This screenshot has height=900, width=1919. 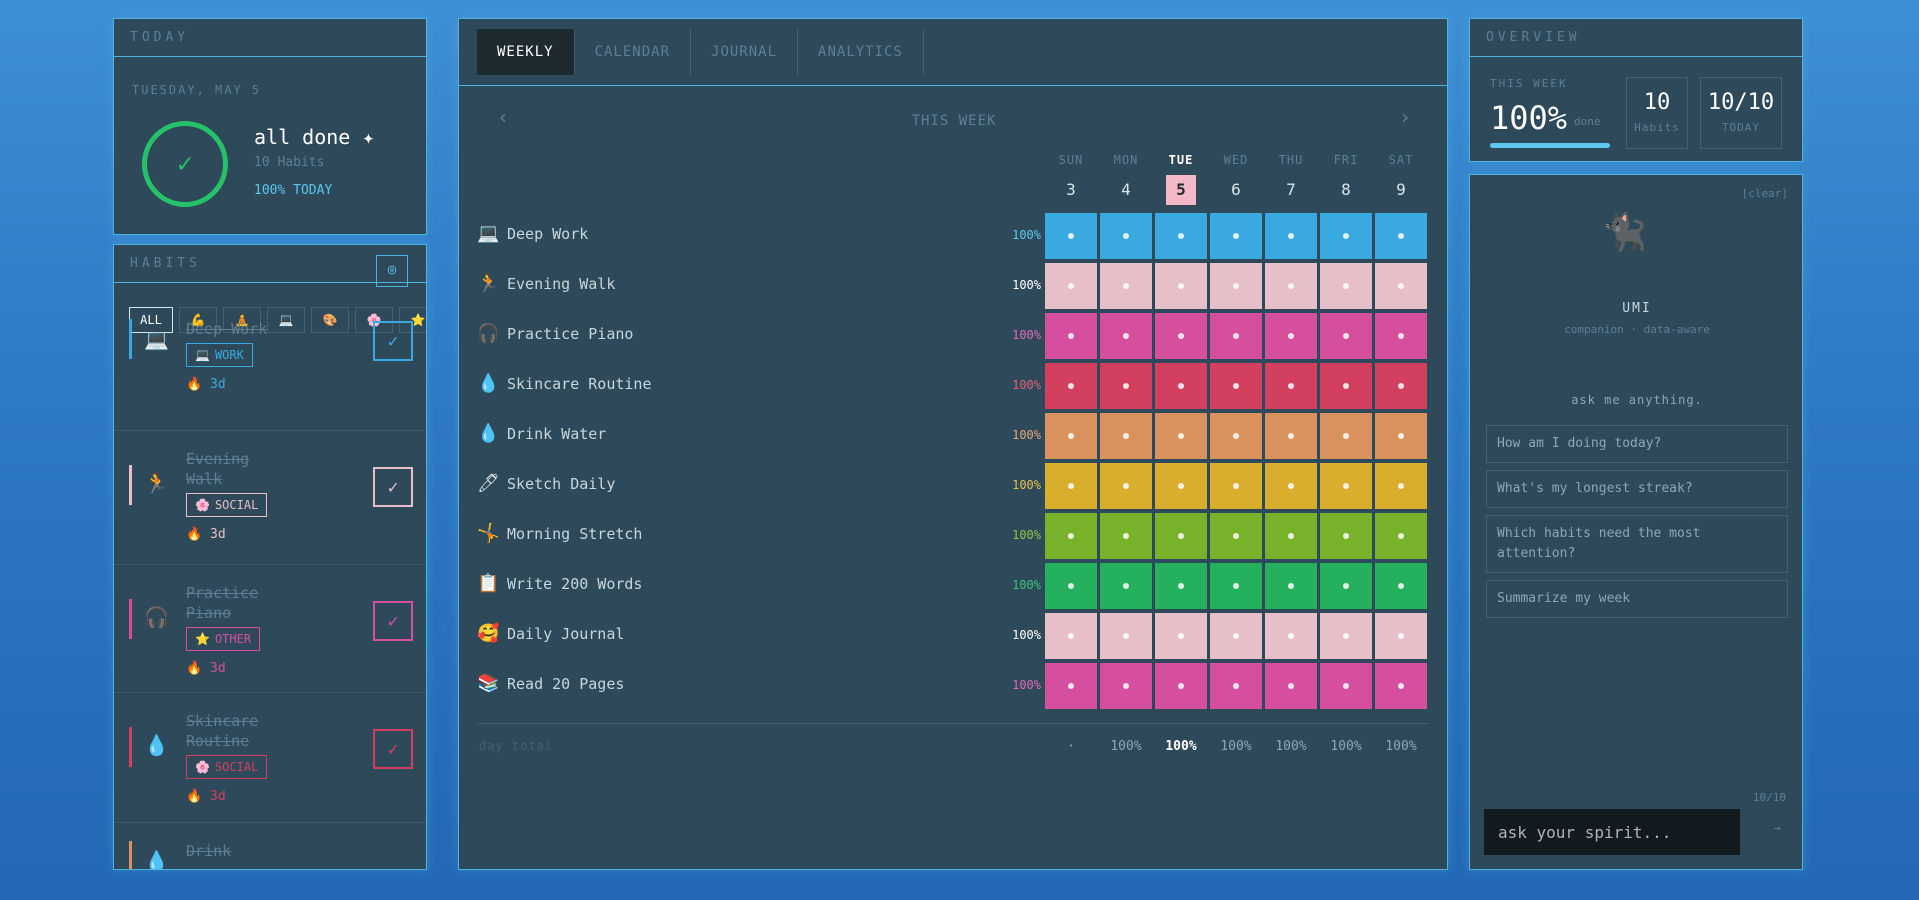 I want to click on suggestion-button: How am I doing today?, so click(x=1637, y=444).